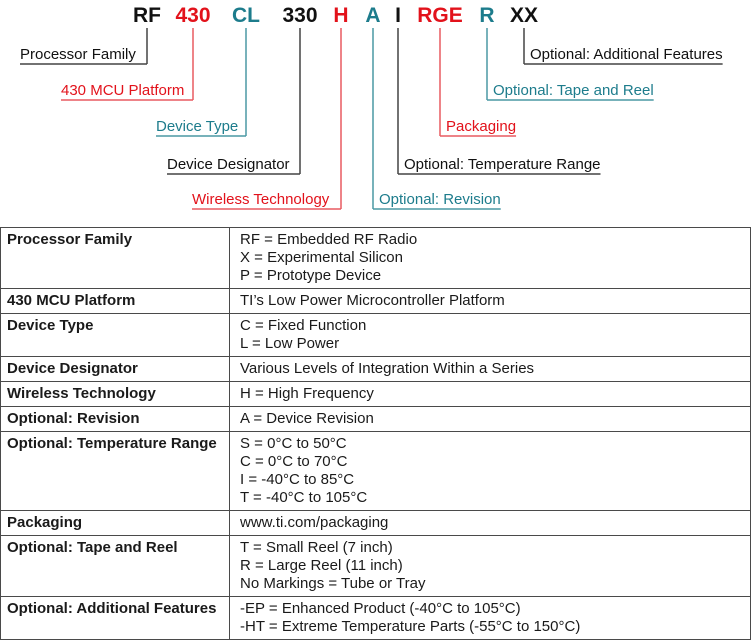  What do you see at coordinates (481, 126) in the screenshot?
I see `label-packaging: Packaging` at bounding box center [481, 126].